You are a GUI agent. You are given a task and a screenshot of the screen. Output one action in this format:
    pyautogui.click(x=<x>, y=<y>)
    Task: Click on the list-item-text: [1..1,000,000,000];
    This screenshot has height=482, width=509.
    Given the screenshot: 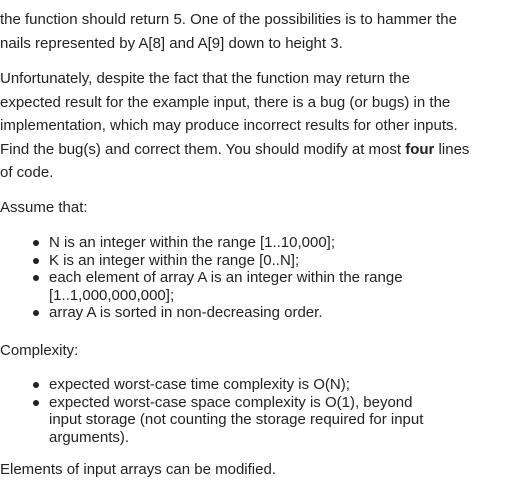 What is the action you would take?
    pyautogui.click(x=112, y=295)
    